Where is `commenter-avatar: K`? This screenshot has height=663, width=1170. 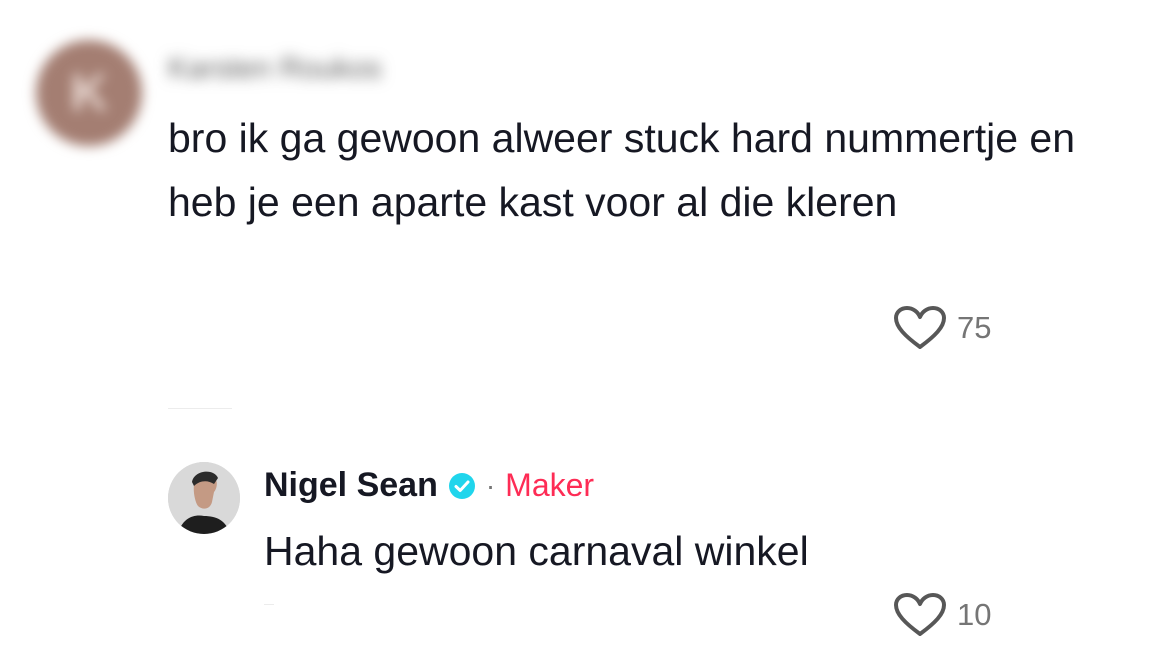 commenter-avatar: K is located at coordinates (89, 93).